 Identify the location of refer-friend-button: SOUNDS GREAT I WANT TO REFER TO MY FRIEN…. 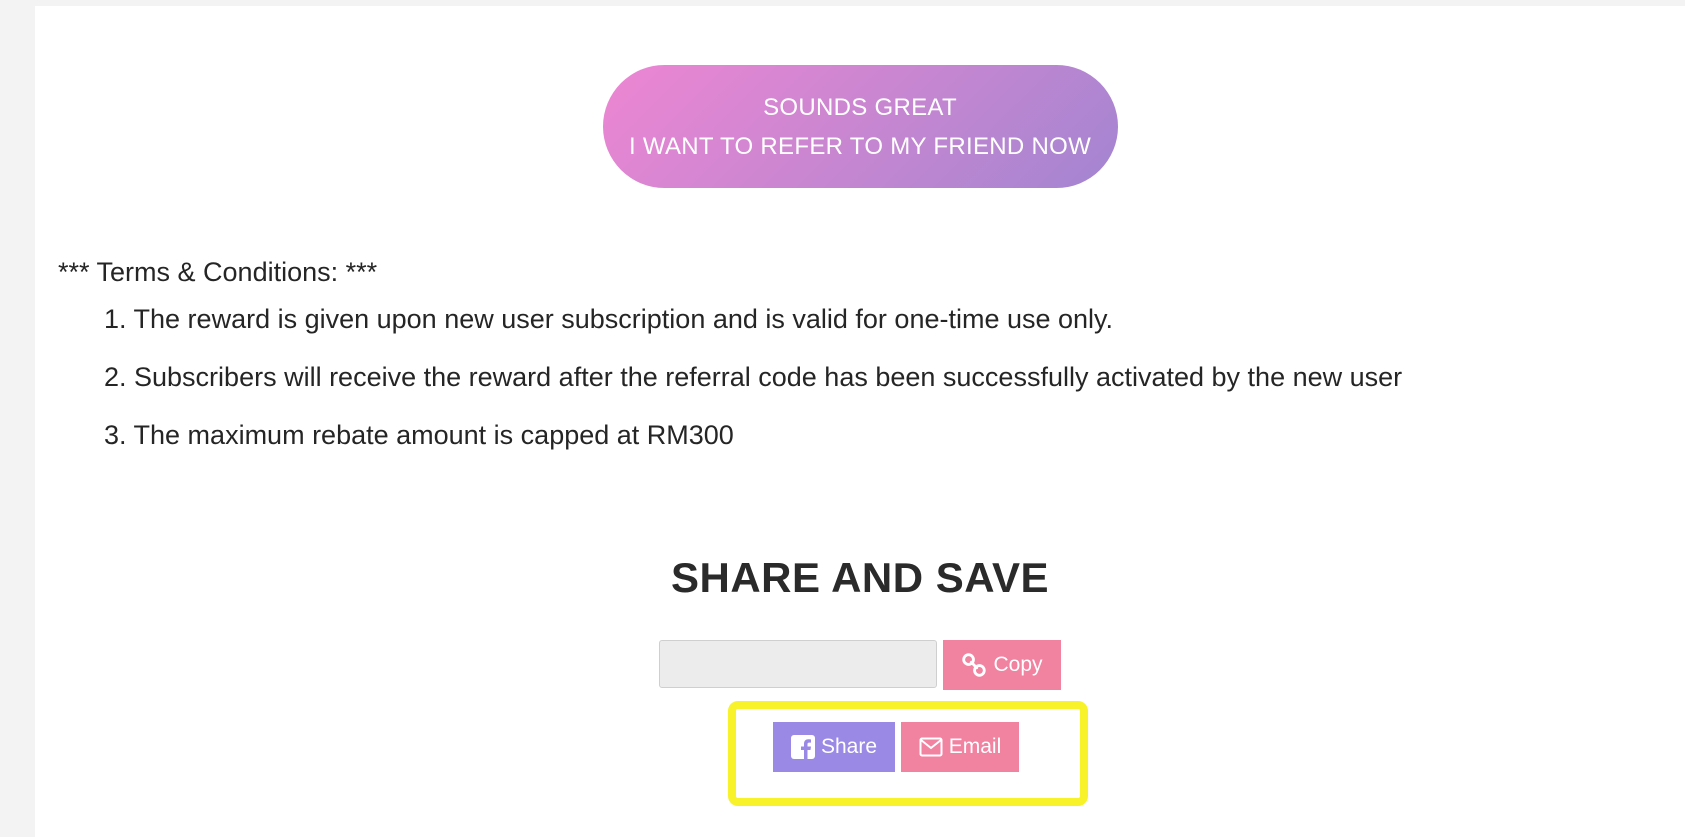
(860, 126).